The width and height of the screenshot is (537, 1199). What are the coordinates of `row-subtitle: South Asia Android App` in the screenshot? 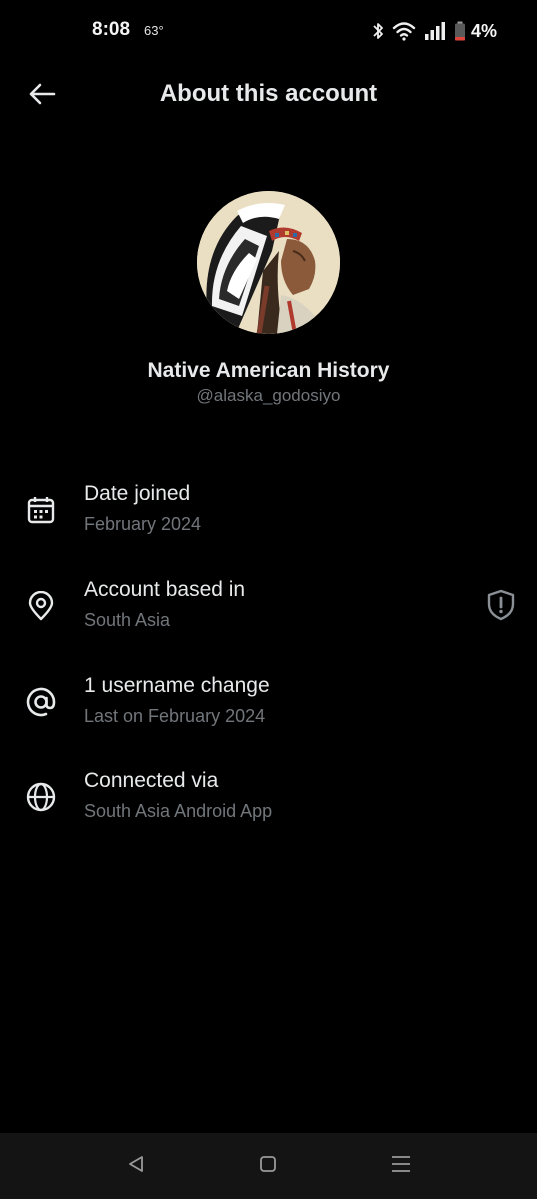 It's located at (178, 811).